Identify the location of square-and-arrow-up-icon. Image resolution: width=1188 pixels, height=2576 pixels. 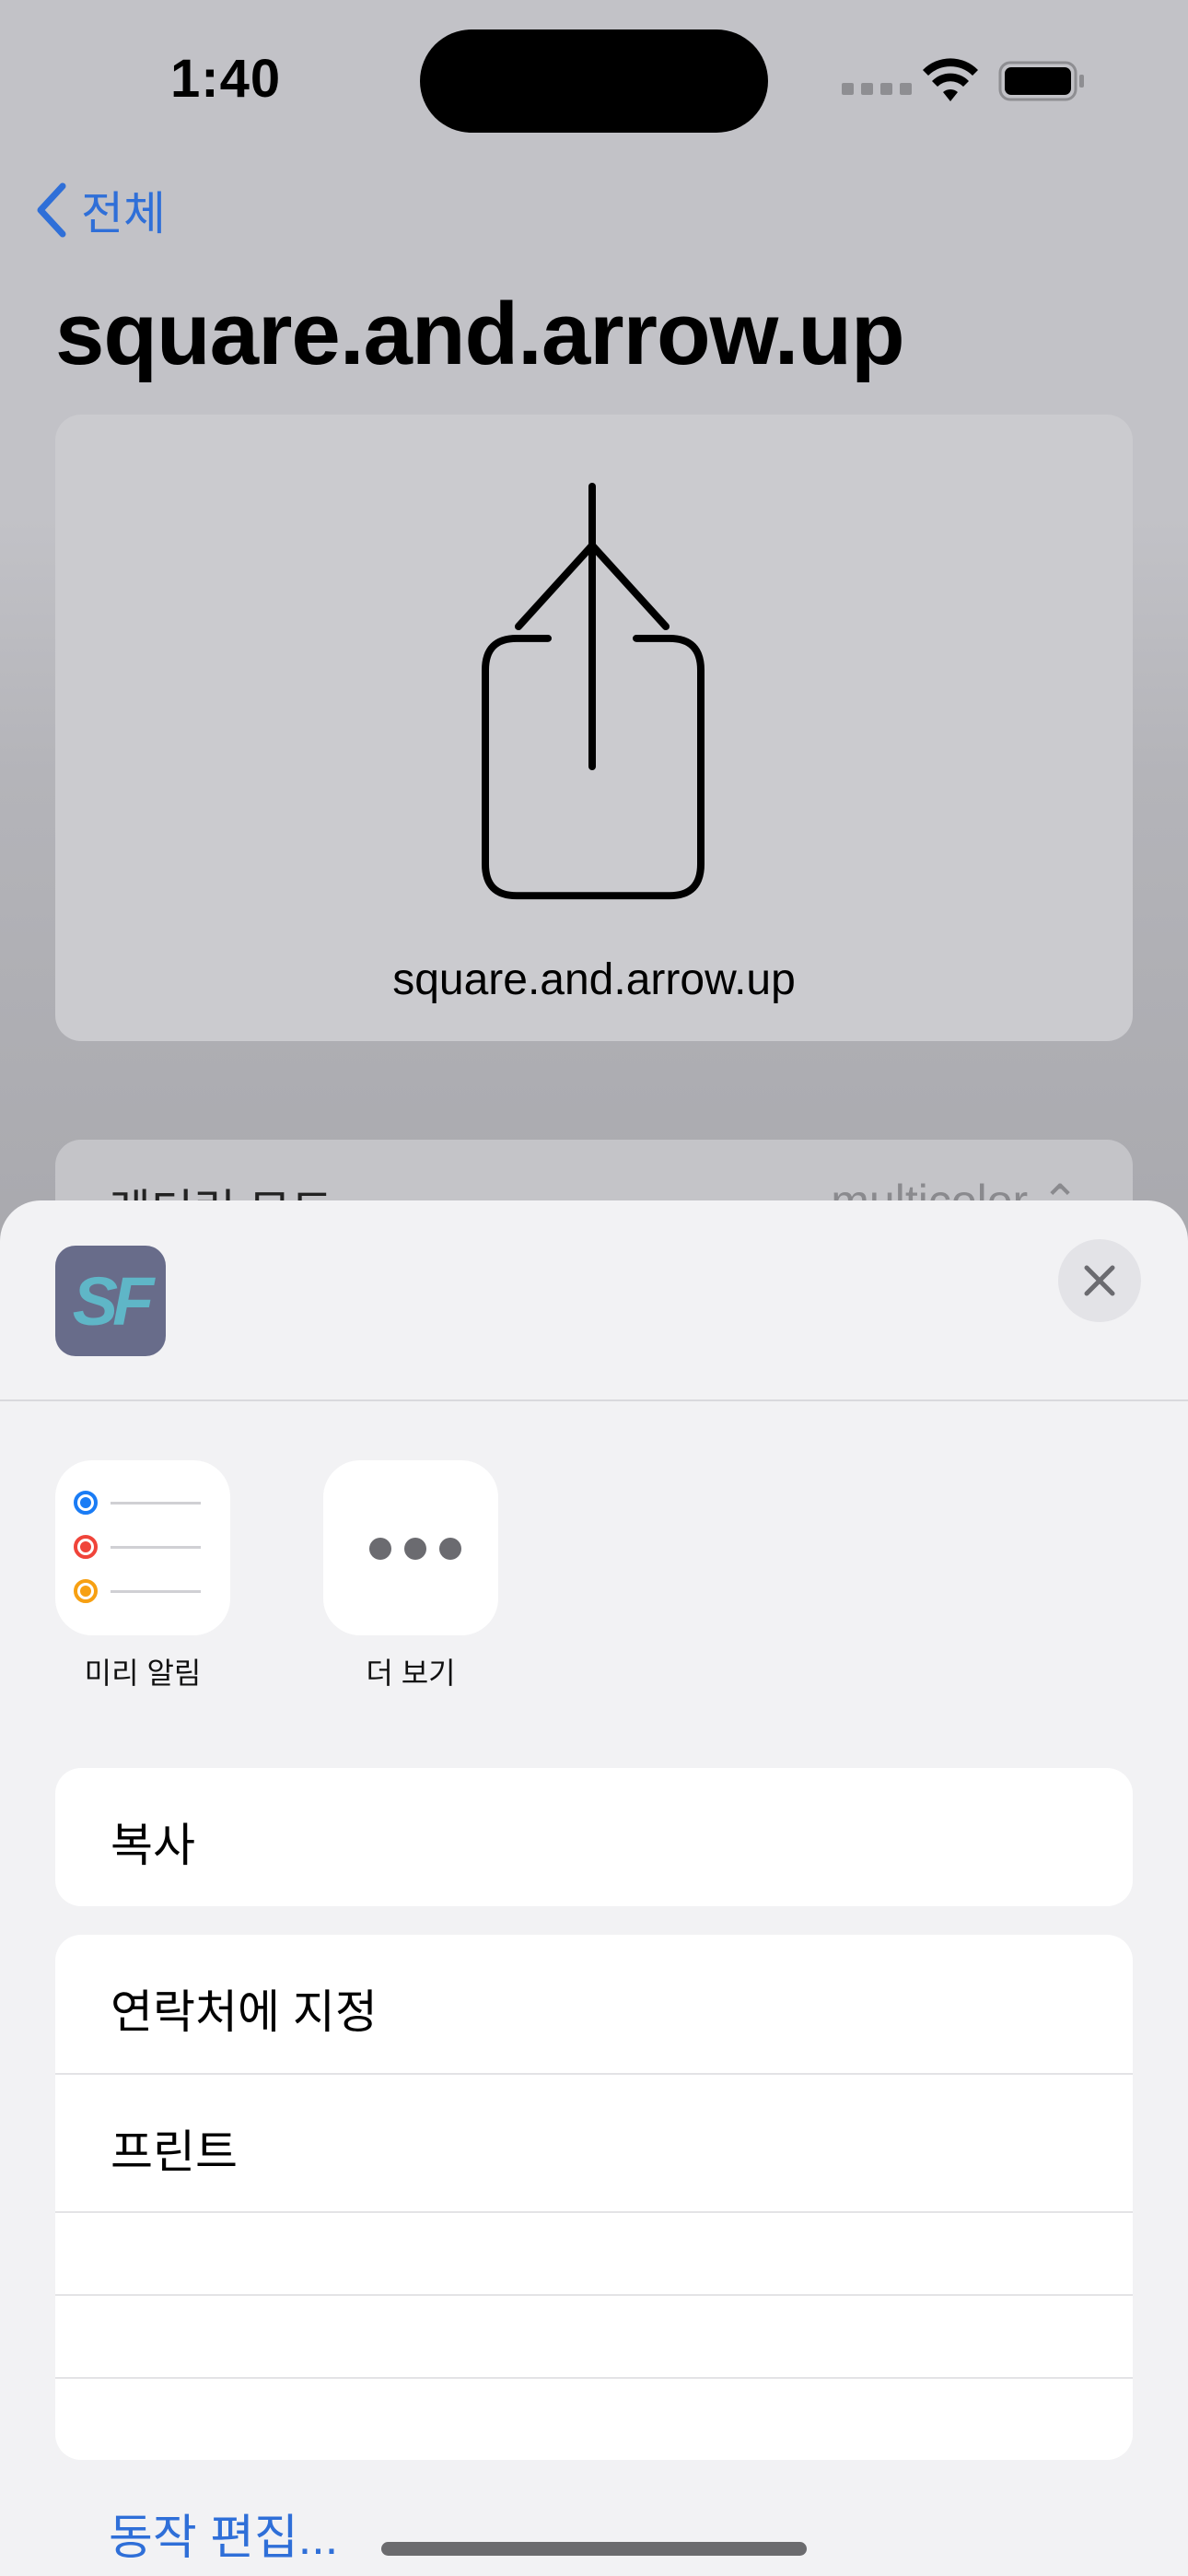
(593, 691).